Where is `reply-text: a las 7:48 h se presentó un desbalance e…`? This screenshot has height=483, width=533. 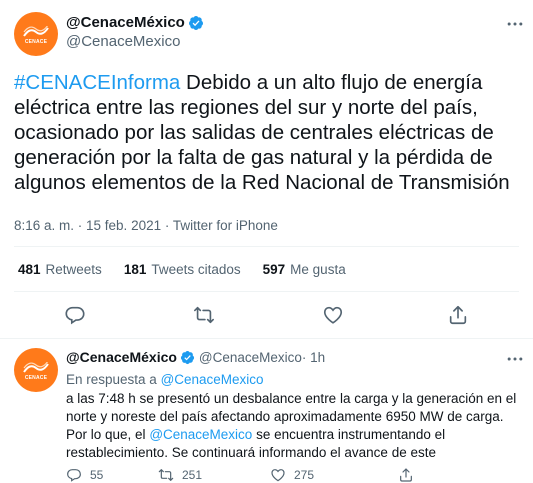 reply-text: a las 7:48 h se presentó un desbalance e… is located at coordinates (293, 426).